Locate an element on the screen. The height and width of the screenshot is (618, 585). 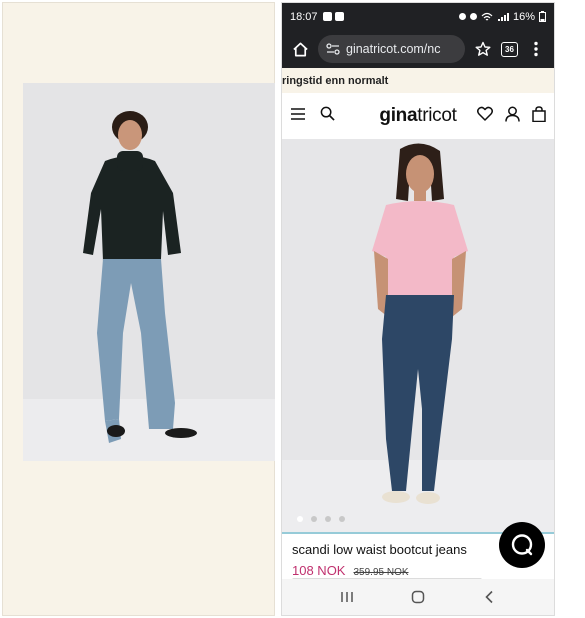
model-figure is located at coordinates (420, 323).